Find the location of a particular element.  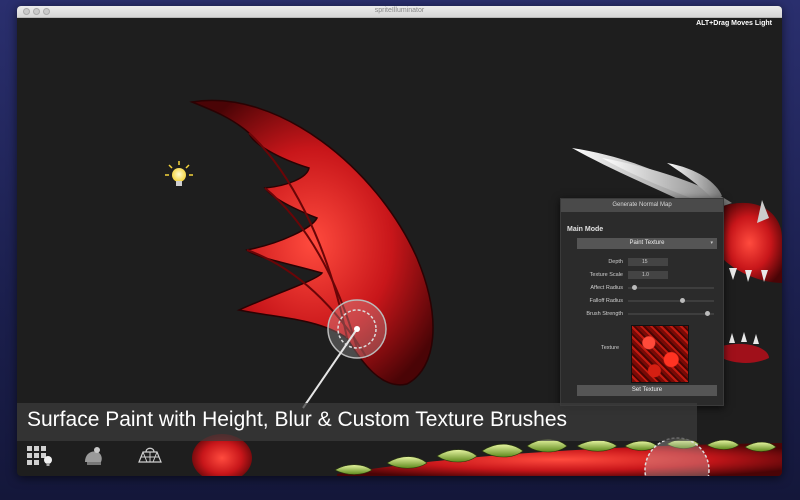

brush-strength-row: Brush Strength is located at coordinates (642, 314).